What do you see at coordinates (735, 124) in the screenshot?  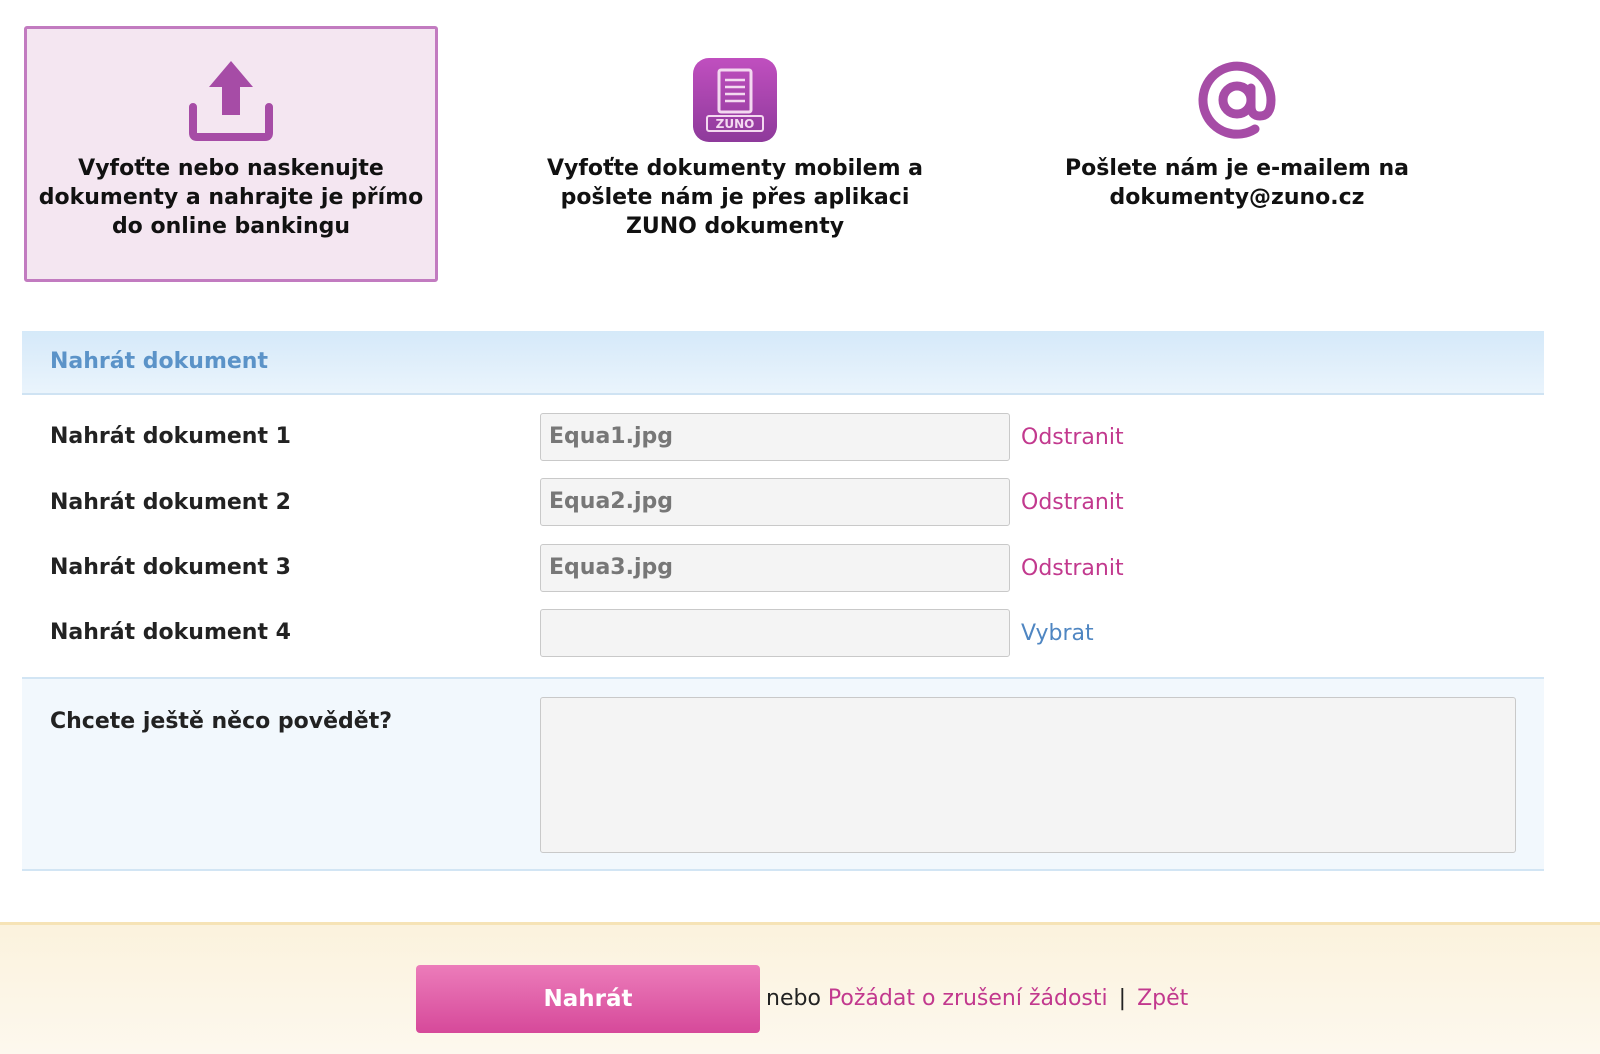 I see `zuno-badge-text: ZUNO` at bounding box center [735, 124].